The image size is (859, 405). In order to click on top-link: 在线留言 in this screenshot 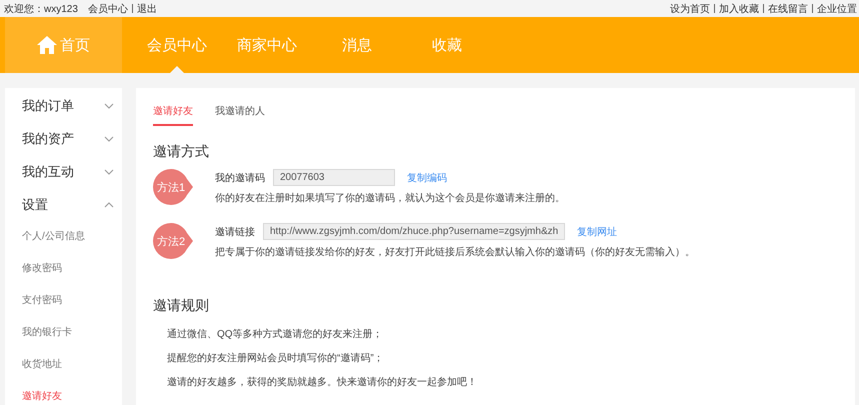, I will do `click(788, 9)`.